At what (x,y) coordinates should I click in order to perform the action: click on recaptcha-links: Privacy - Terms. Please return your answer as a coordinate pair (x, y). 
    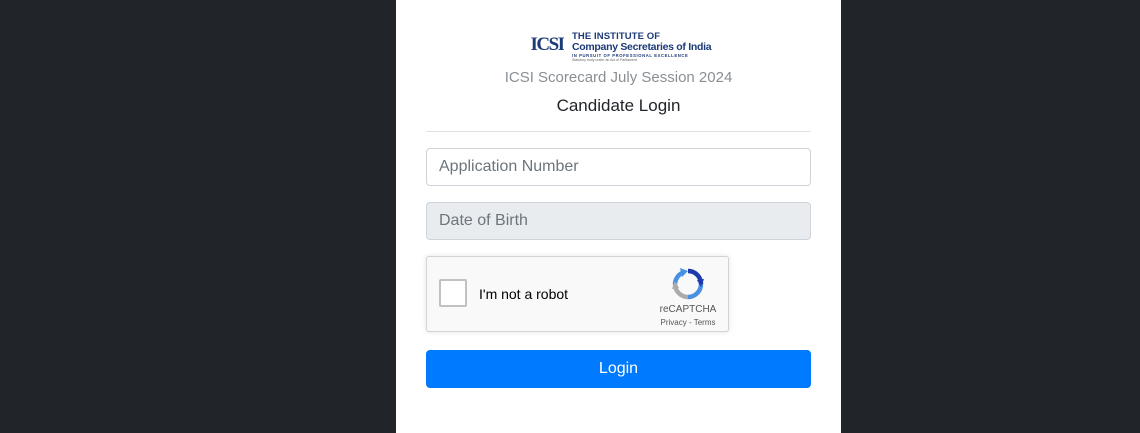
    Looking at the image, I should click on (688, 322).